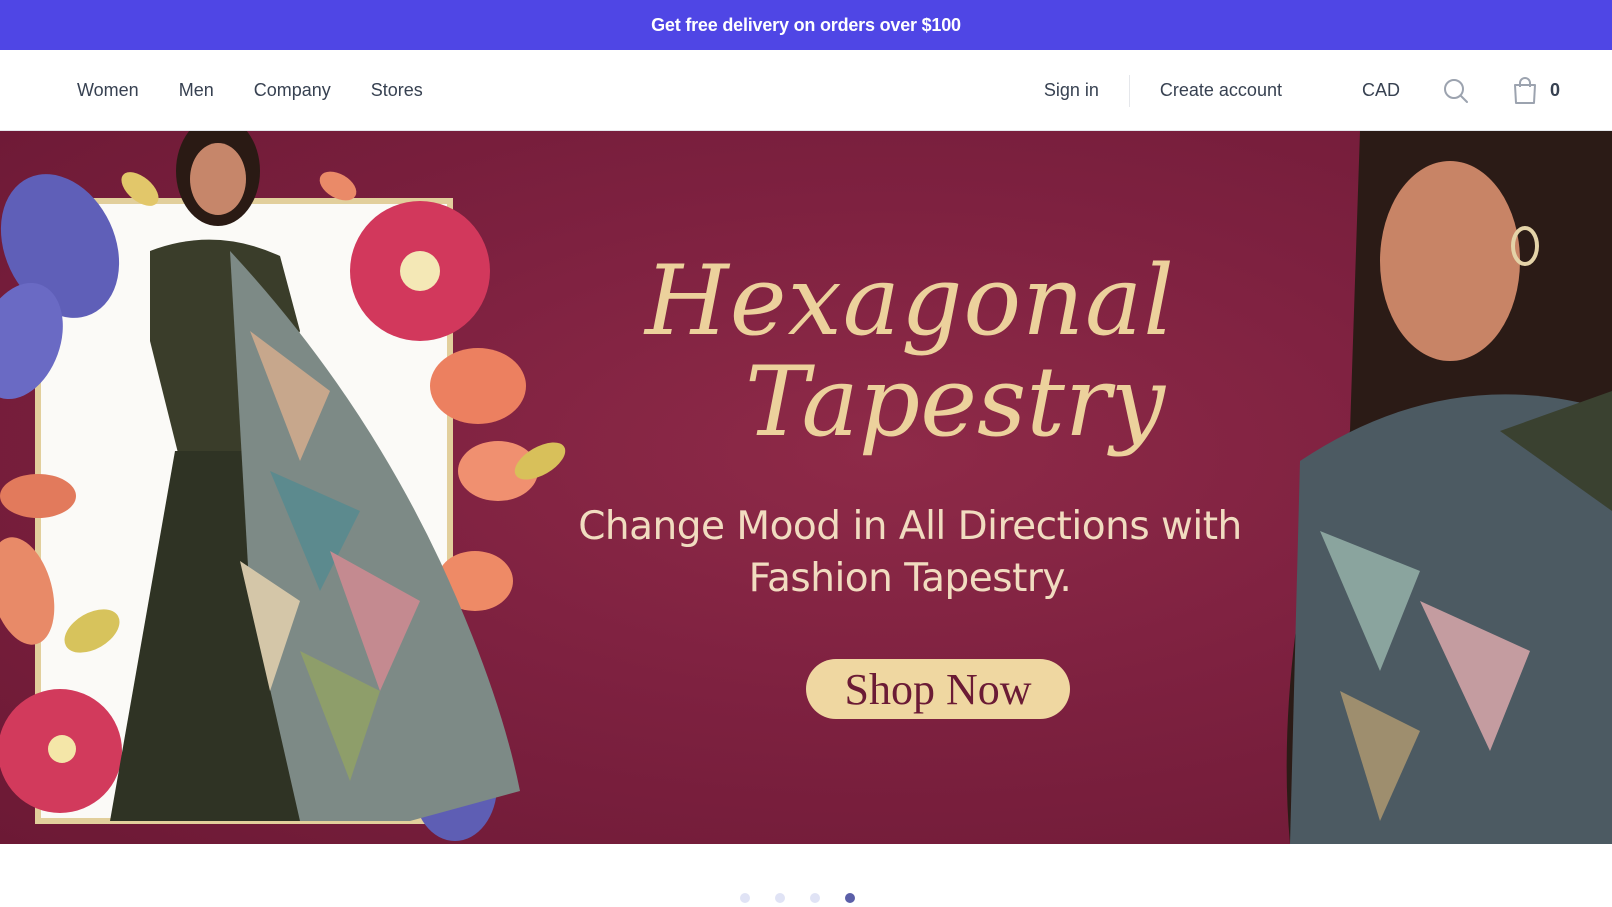 The width and height of the screenshot is (1612, 907). What do you see at coordinates (196, 90) in the screenshot?
I see `nav-link-men: Men` at bounding box center [196, 90].